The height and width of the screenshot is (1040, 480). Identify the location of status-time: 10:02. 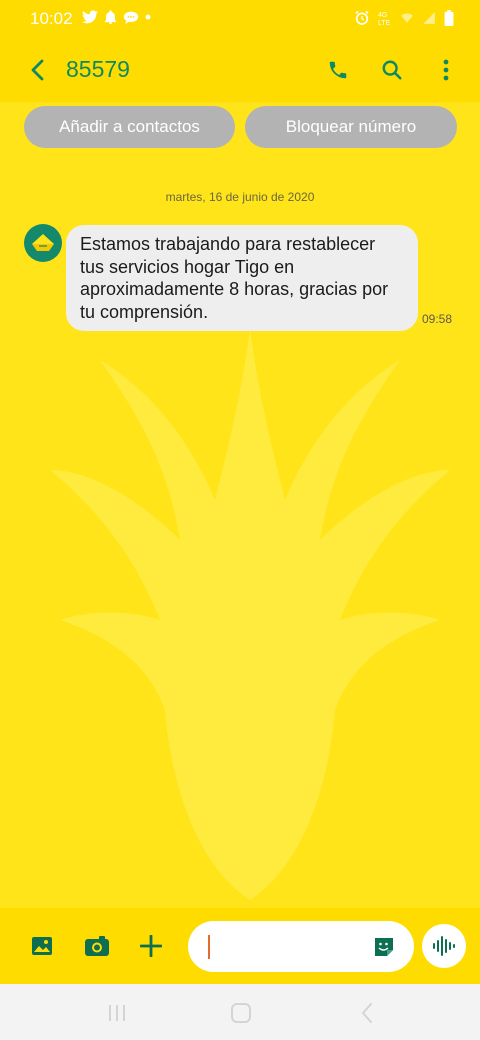
(51, 18).